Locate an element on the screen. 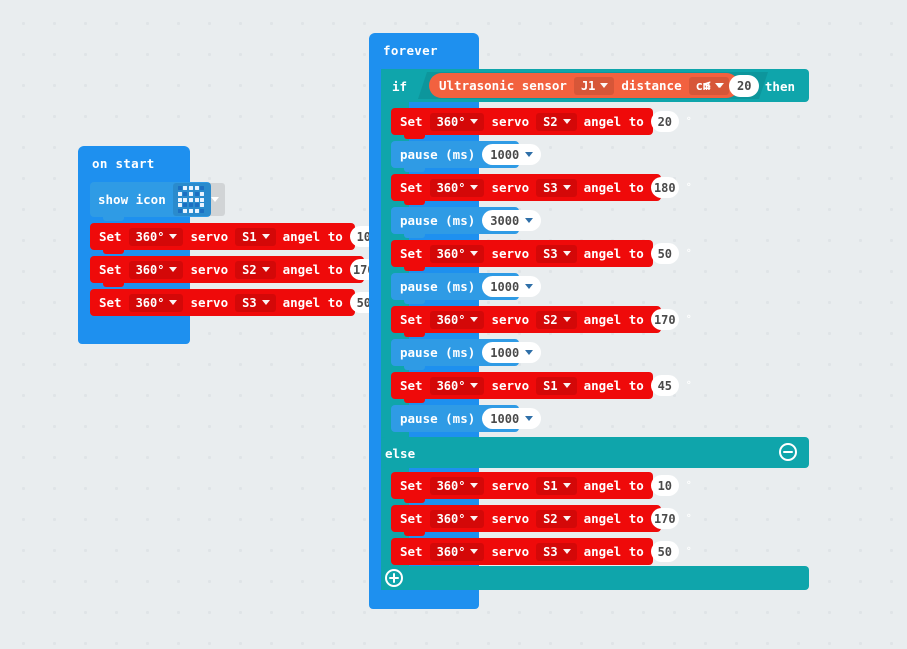  led-pattern-field is located at coordinates (199, 199).